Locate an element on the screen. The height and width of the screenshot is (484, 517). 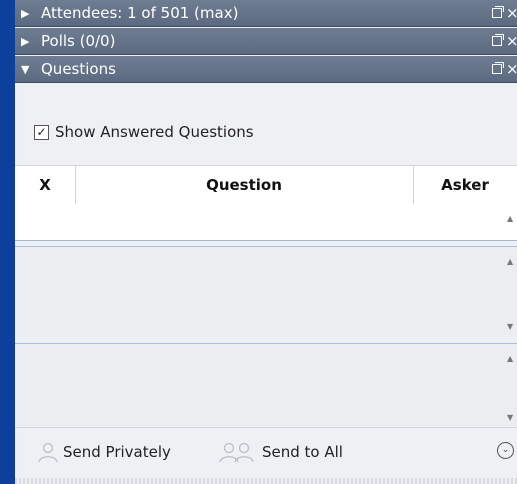
resize-grip is located at coordinates (266, 481).